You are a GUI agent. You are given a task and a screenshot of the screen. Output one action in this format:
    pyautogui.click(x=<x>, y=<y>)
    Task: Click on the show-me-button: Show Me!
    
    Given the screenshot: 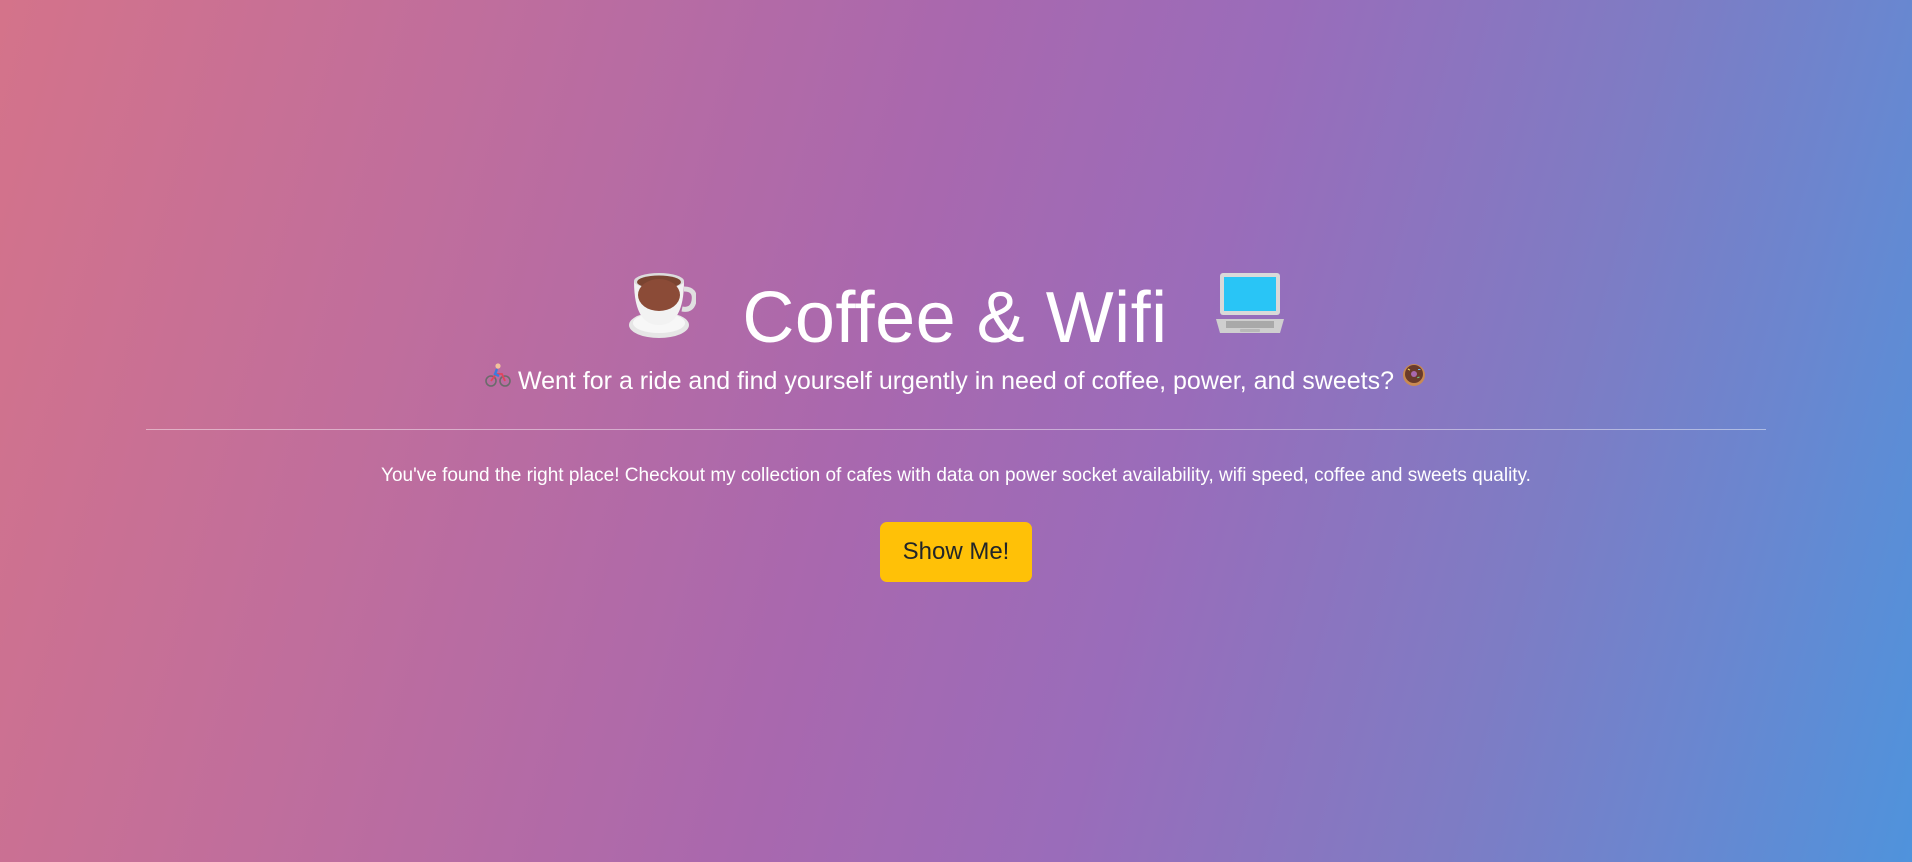 What is the action you would take?
    pyautogui.click(x=956, y=552)
    